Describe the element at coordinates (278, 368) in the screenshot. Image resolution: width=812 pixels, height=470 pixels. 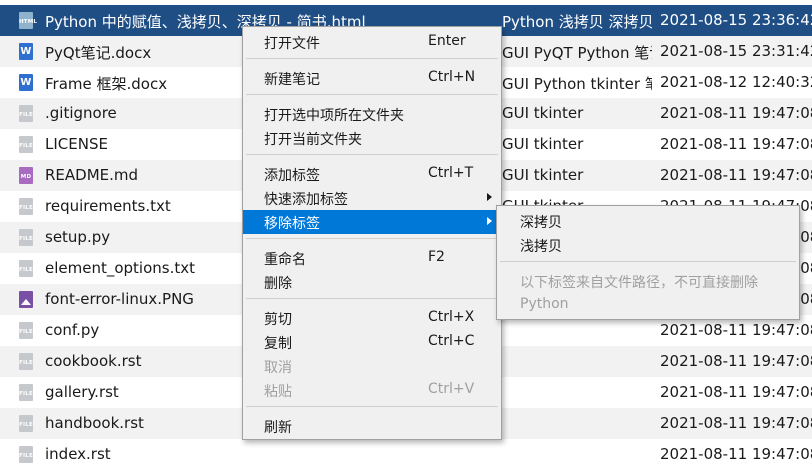
I see `menu-item-label: 取消` at that location.